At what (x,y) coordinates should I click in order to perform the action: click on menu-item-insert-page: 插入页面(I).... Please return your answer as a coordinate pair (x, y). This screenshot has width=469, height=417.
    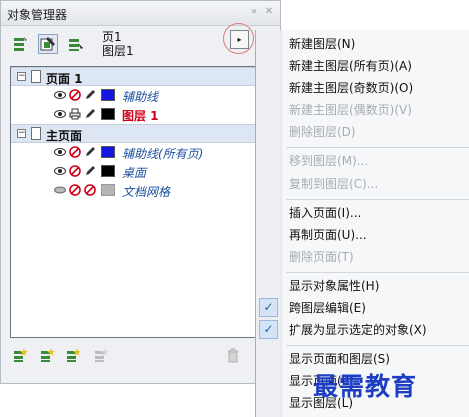
    Looking at the image, I should click on (377, 213).